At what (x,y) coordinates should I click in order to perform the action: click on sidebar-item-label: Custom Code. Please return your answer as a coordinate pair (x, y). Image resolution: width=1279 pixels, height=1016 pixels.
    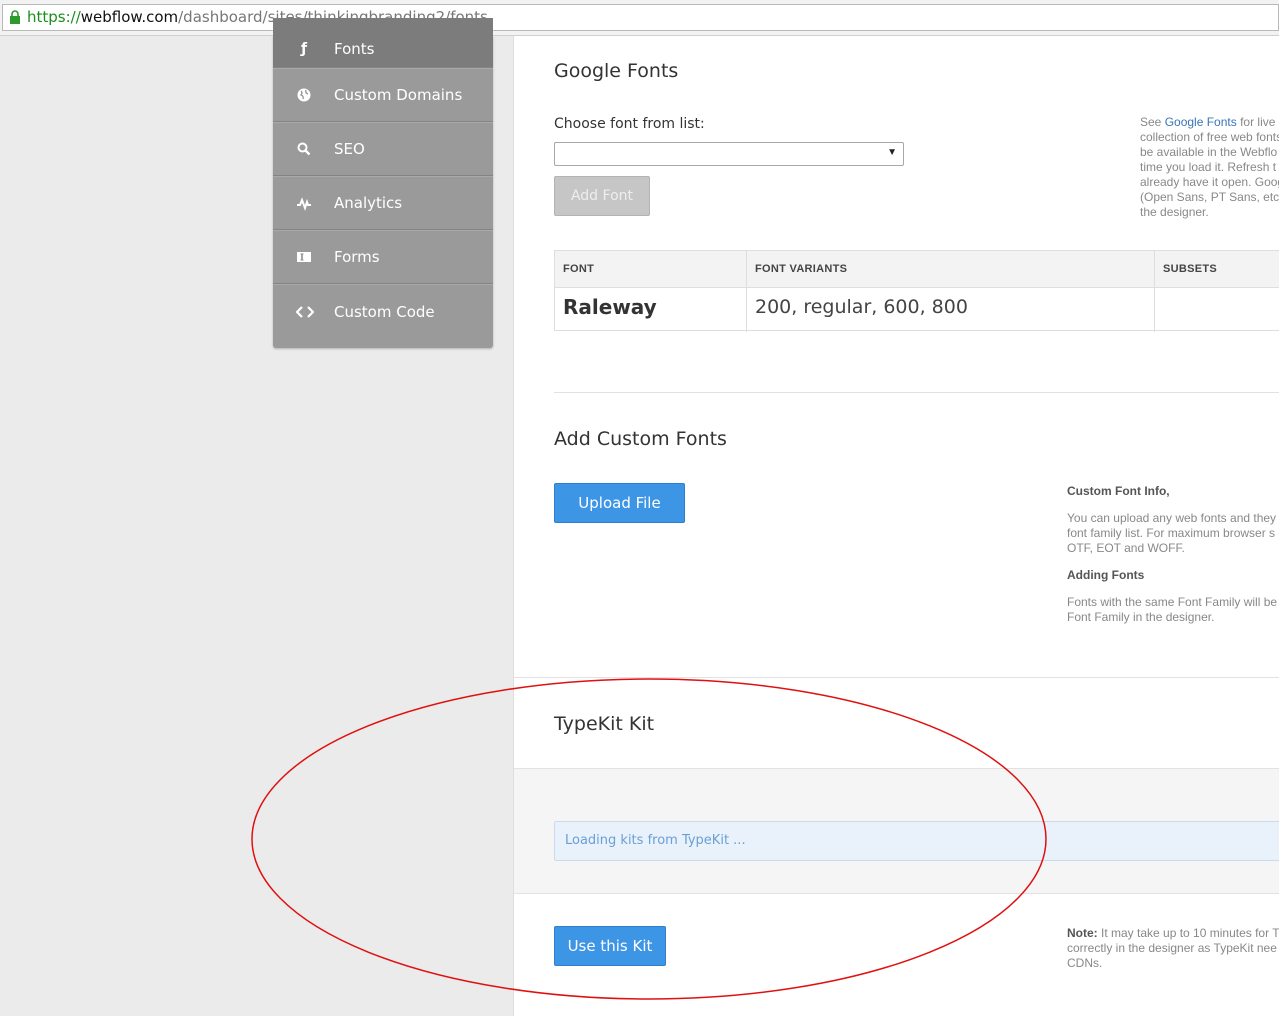
    Looking at the image, I should click on (384, 311).